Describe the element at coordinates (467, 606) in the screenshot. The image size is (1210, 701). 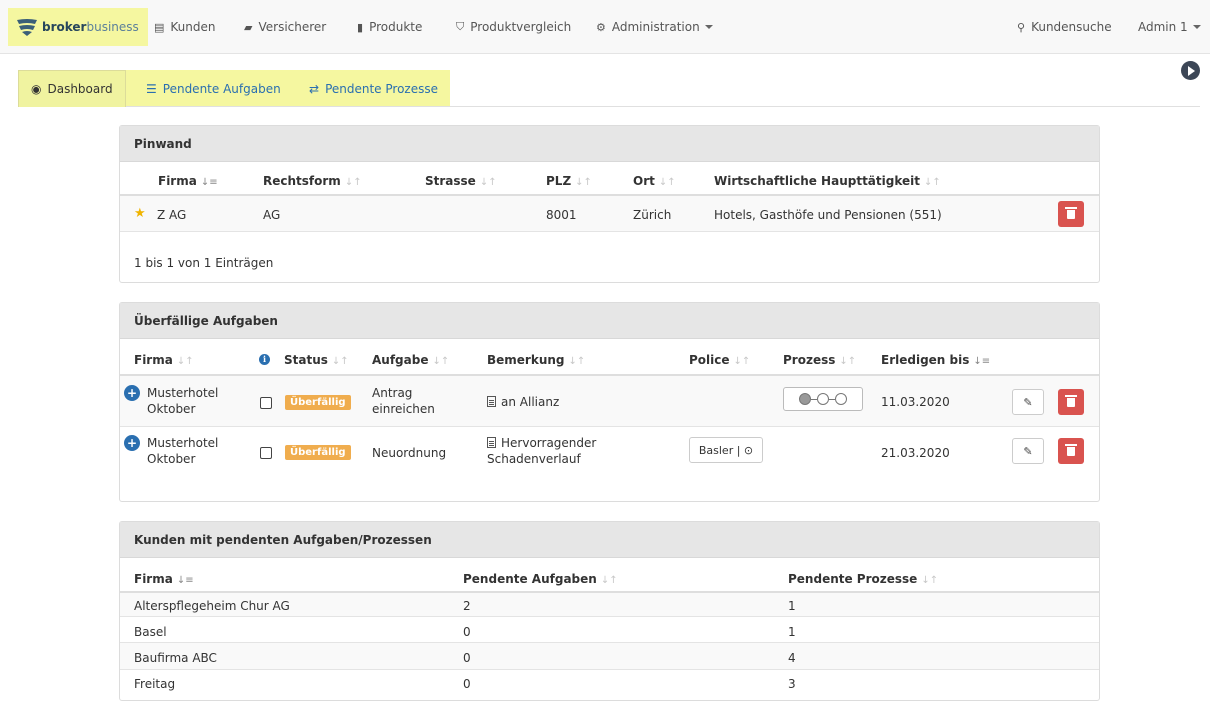
I see `aufgaben-count-link: 2` at that location.